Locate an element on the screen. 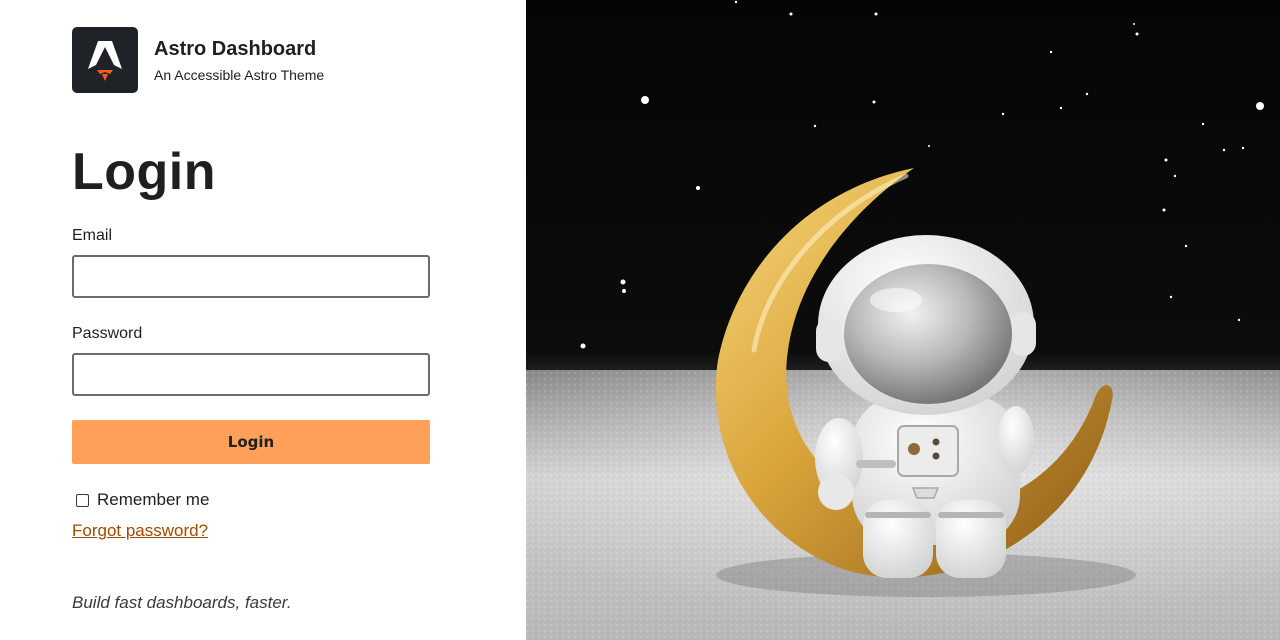 This screenshot has height=640, width=1280. login-button: Login is located at coordinates (251, 442).